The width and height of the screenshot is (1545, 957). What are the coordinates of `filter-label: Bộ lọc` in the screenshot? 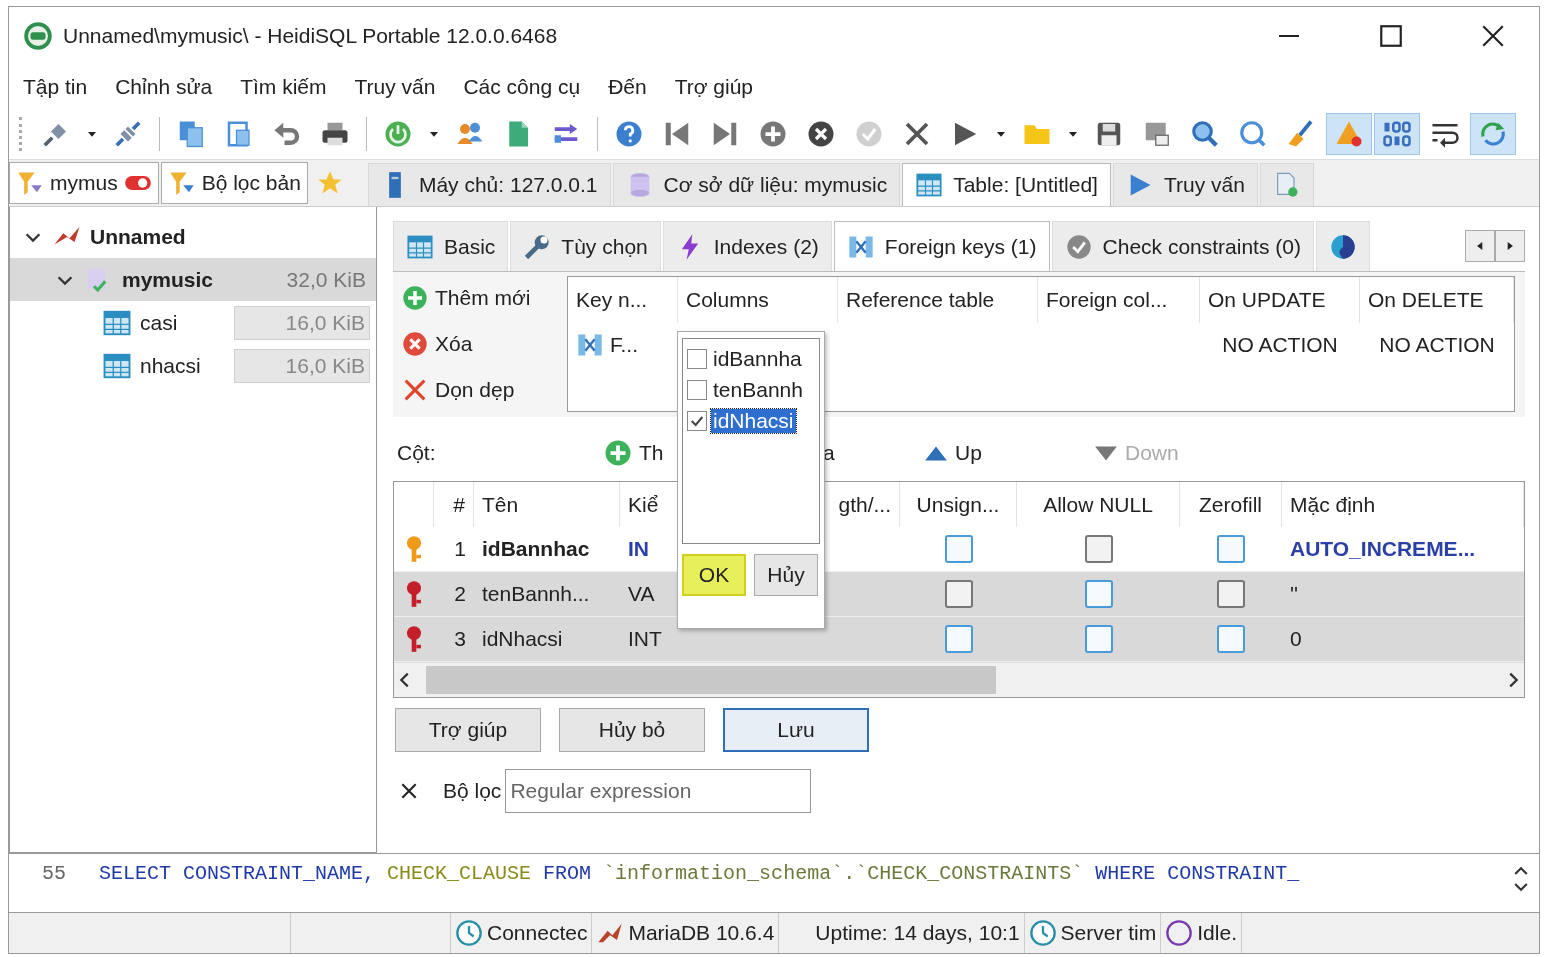 It's located at (472, 791).